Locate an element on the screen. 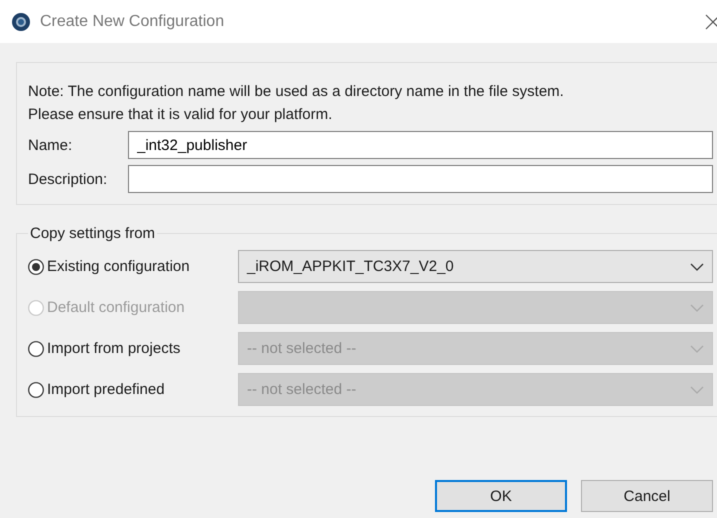  note-text: Please ensure that it is valid for your platform. is located at coordinates (181, 115).